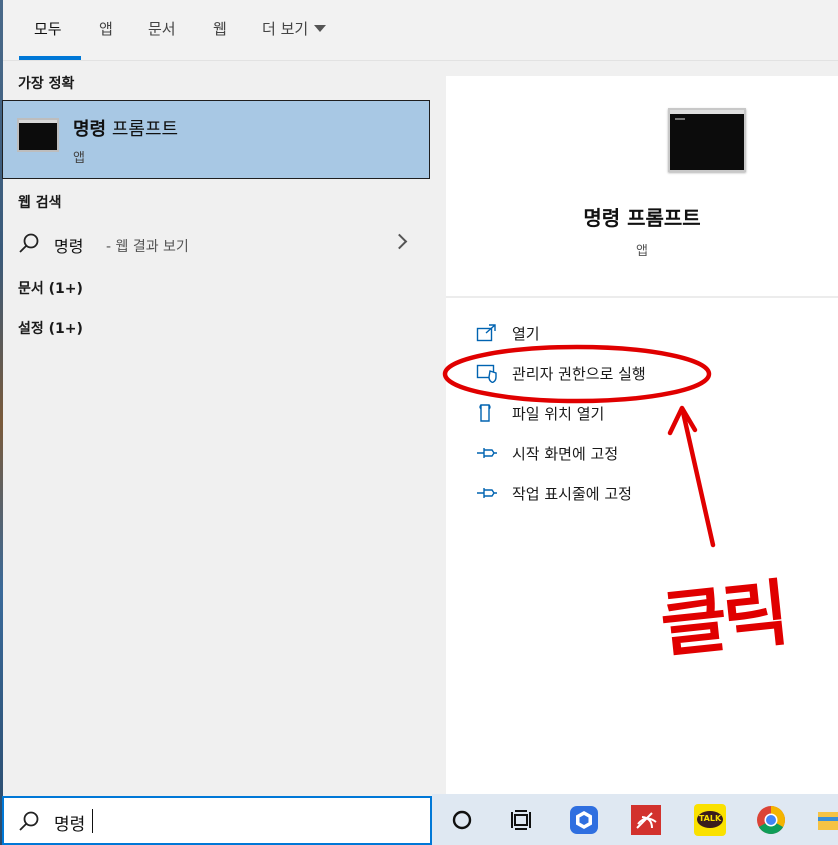 Image resolution: width=838 pixels, height=845 pixels. What do you see at coordinates (69, 246) in the screenshot?
I see `web-query: 명령` at bounding box center [69, 246].